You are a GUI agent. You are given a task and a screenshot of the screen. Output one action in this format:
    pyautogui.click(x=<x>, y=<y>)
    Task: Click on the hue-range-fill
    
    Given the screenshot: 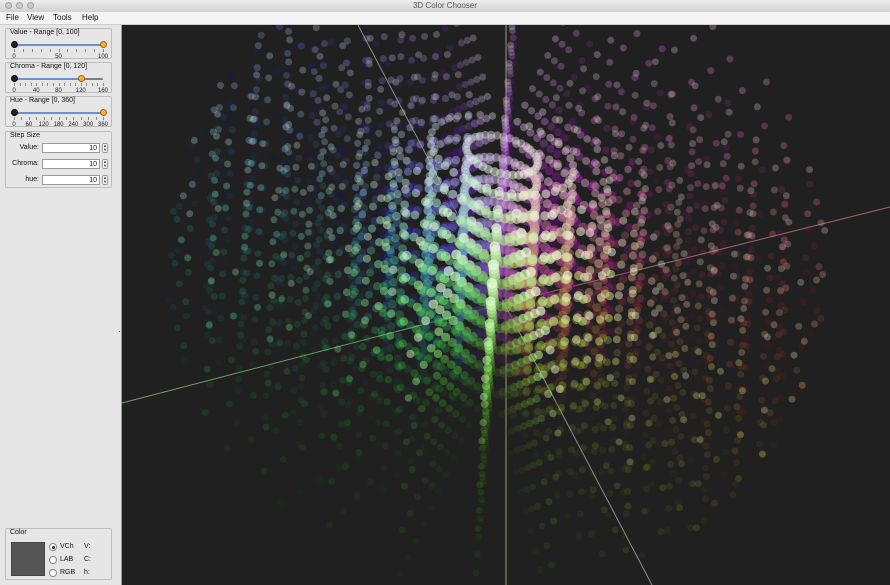 What is the action you would take?
    pyautogui.click(x=58, y=113)
    